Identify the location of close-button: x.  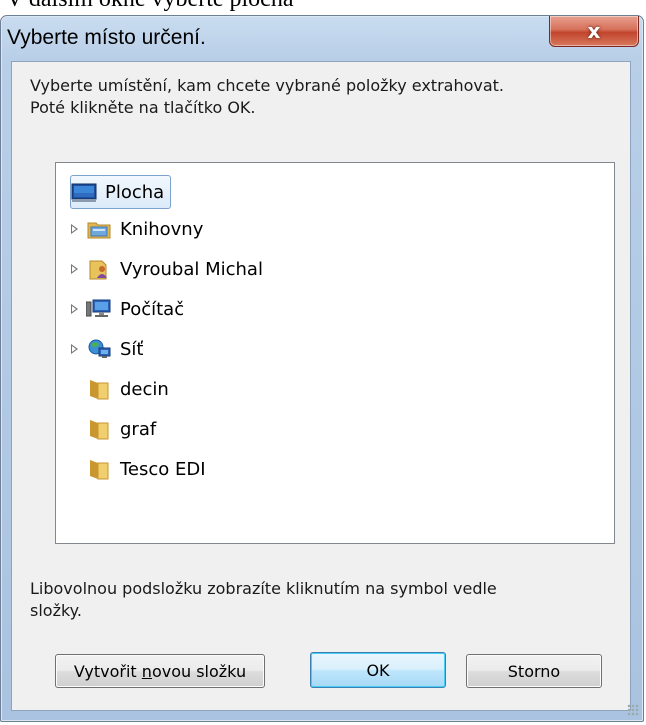
(594, 31).